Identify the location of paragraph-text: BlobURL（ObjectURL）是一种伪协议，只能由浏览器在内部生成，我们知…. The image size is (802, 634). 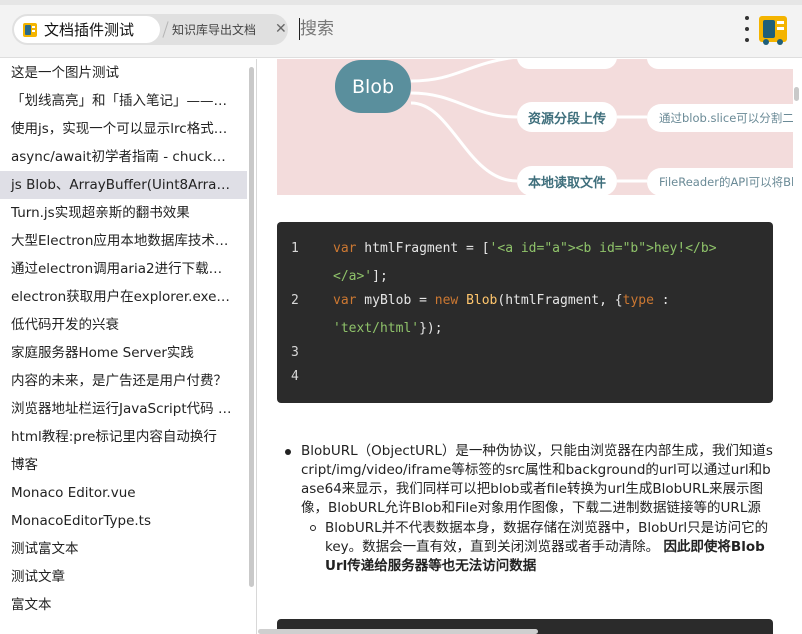
(537, 479).